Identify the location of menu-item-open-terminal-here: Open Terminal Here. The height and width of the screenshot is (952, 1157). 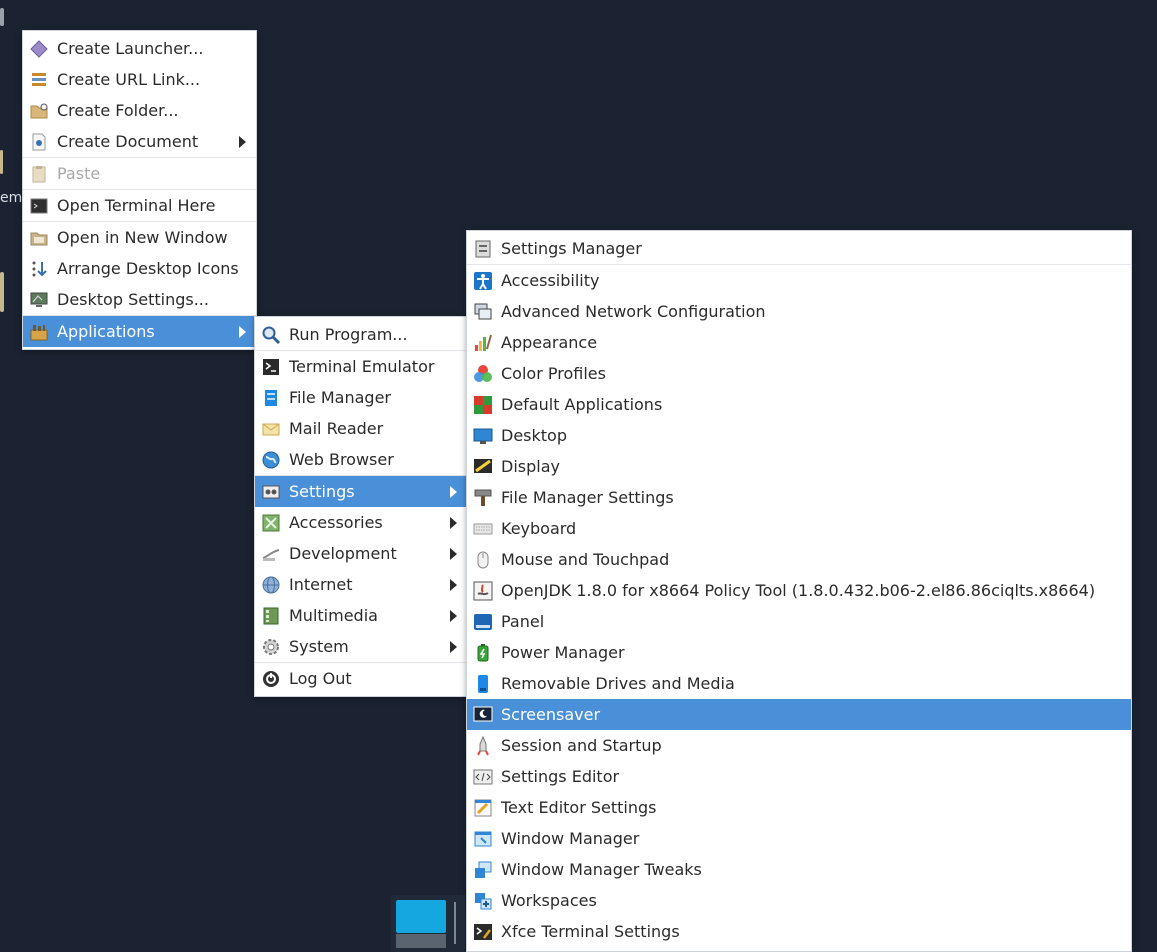
(139, 205).